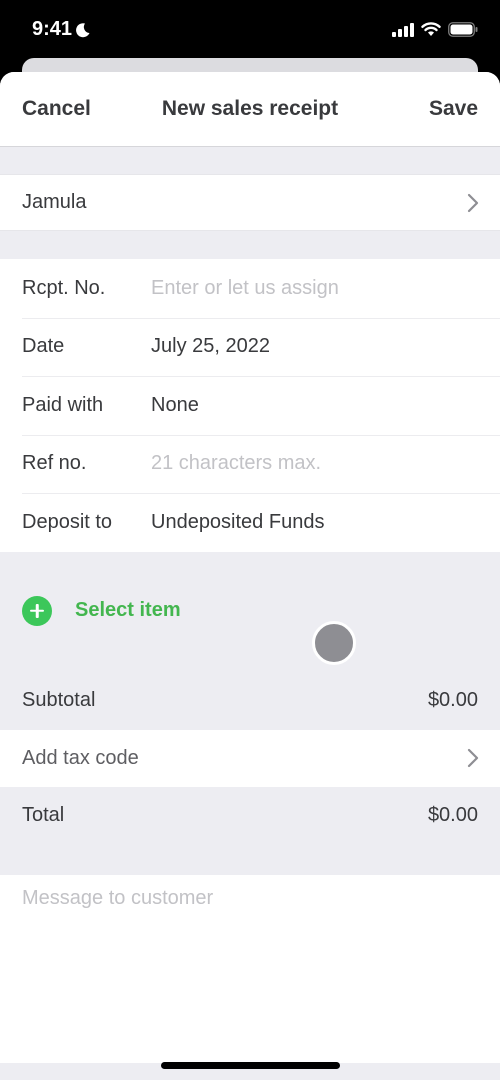 This screenshot has width=500, height=1080. What do you see at coordinates (54, 463) in the screenshot?
I see `field-label: Ref no.` at bounding box center [54, 463].